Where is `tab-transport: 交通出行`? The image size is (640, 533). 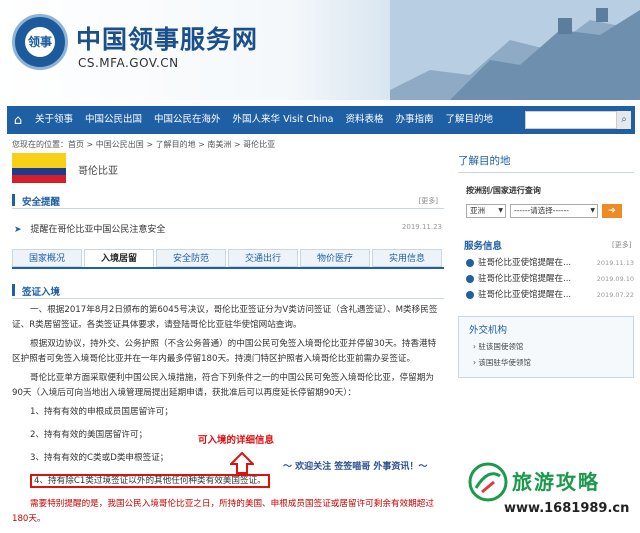 tab-transport: 交通出行 is located at coordinates (263, 258).